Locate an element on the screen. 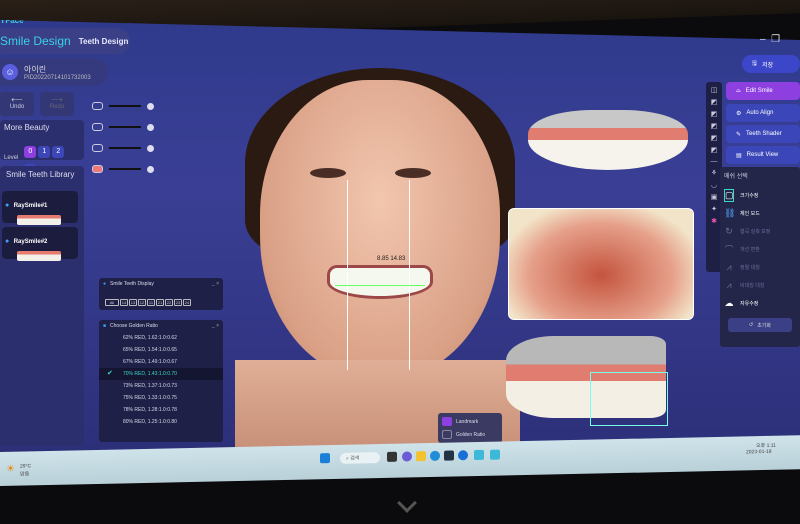 The image size is (800, 524). undo-button: ⟵ Undo is located at coordinates (17, 104).